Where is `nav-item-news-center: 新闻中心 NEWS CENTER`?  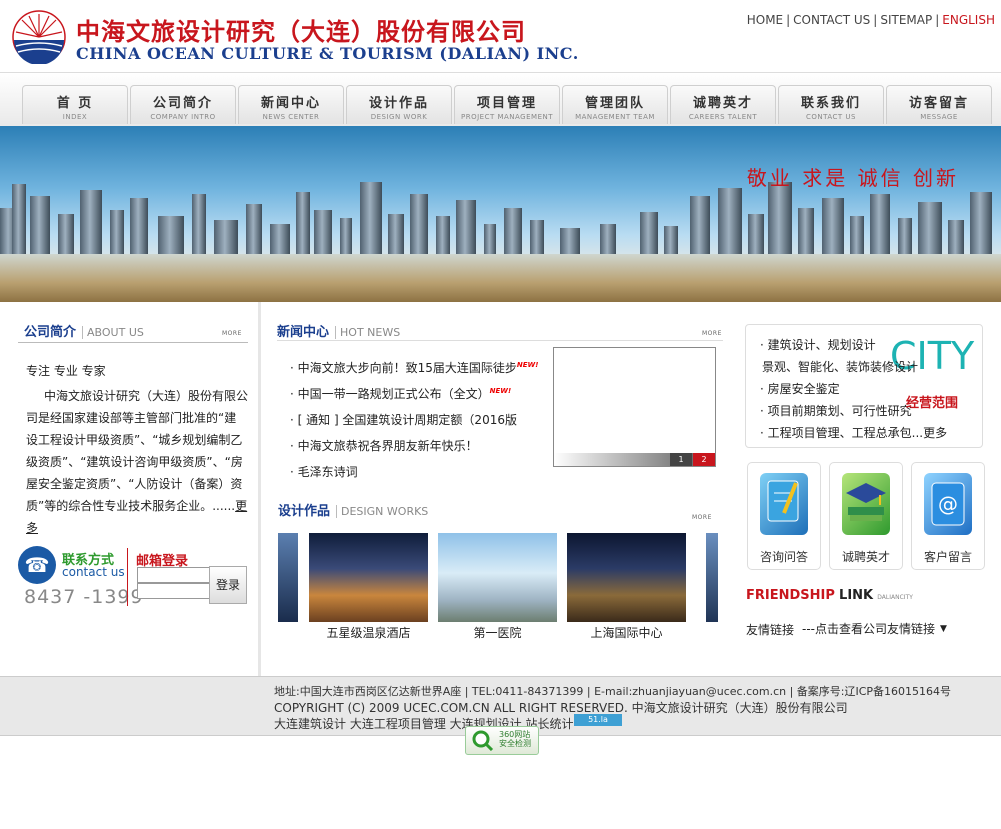 nav-item-news-center: 新闻中心 NEWS CENTER is located at coordinates (291, 104).